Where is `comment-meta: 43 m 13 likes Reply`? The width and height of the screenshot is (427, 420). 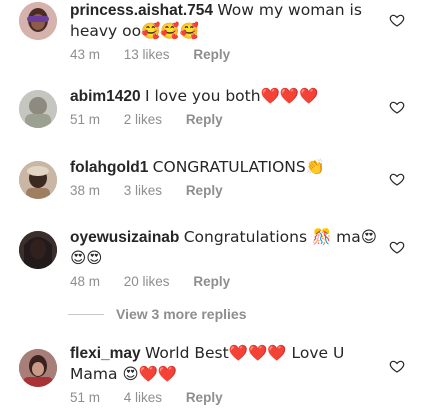 comment-meta: 43 m 13 likes Reply is located at coordinates (228, 54).